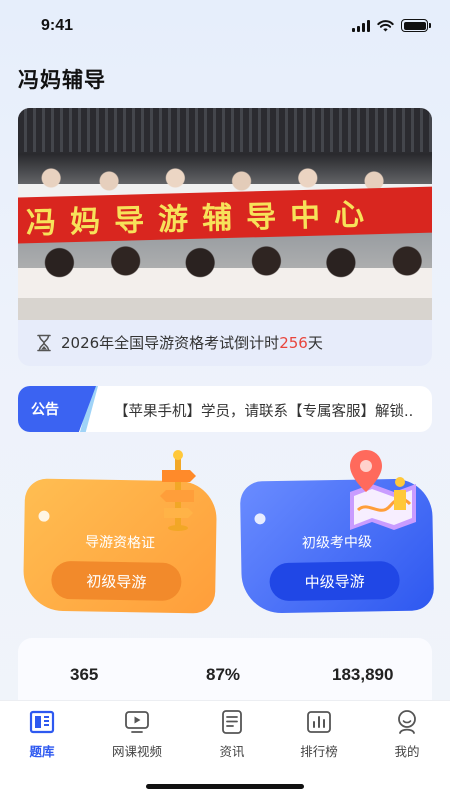 The image size is (450, 800). I want to click on wifi-icon, so click(385, 25).